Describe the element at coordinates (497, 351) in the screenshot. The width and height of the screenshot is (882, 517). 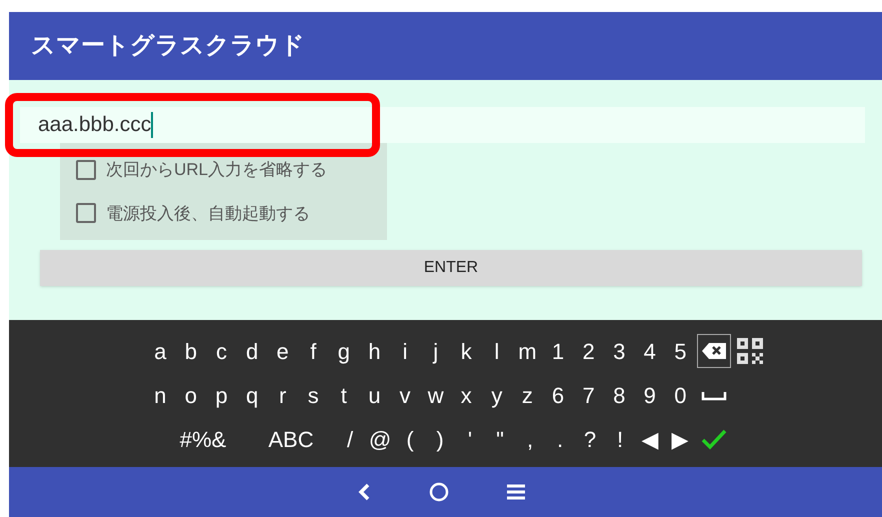
I see `keyboard-key: l` at that location.